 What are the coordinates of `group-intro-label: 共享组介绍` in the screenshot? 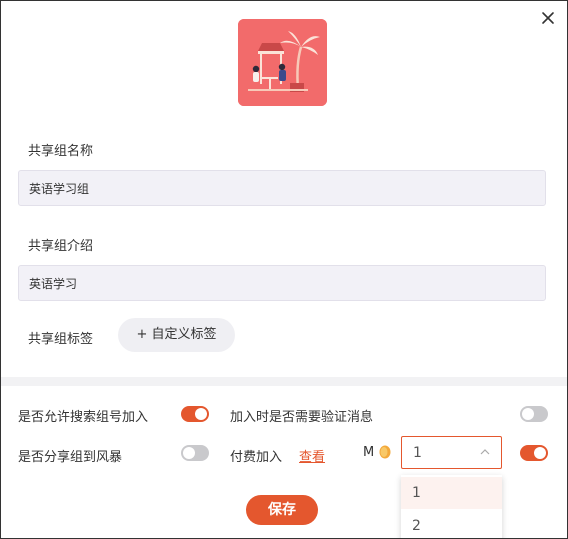 It's located at (61, 246).